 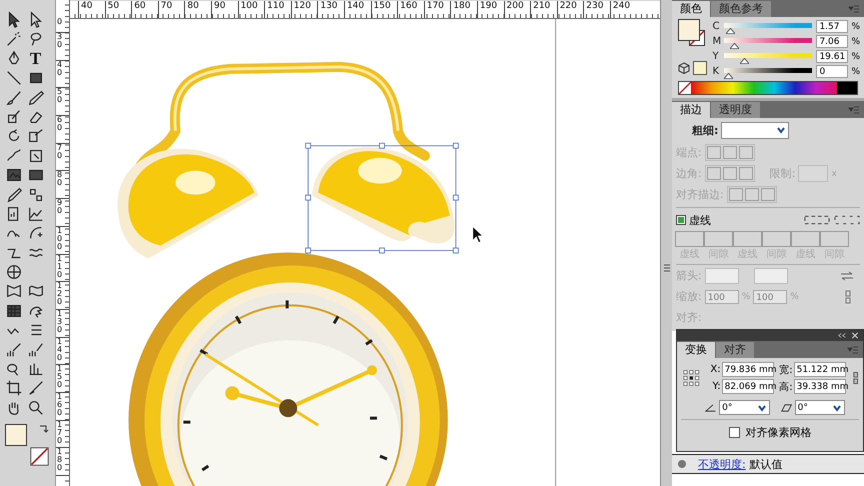 I want to click on channel-value-field: 19.61, so click(x=832, y=56).